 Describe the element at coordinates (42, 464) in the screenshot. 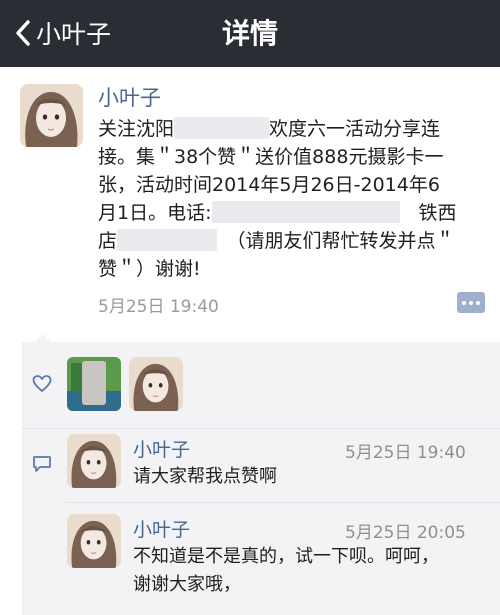

I see `speech-bubble-icon` at that location.